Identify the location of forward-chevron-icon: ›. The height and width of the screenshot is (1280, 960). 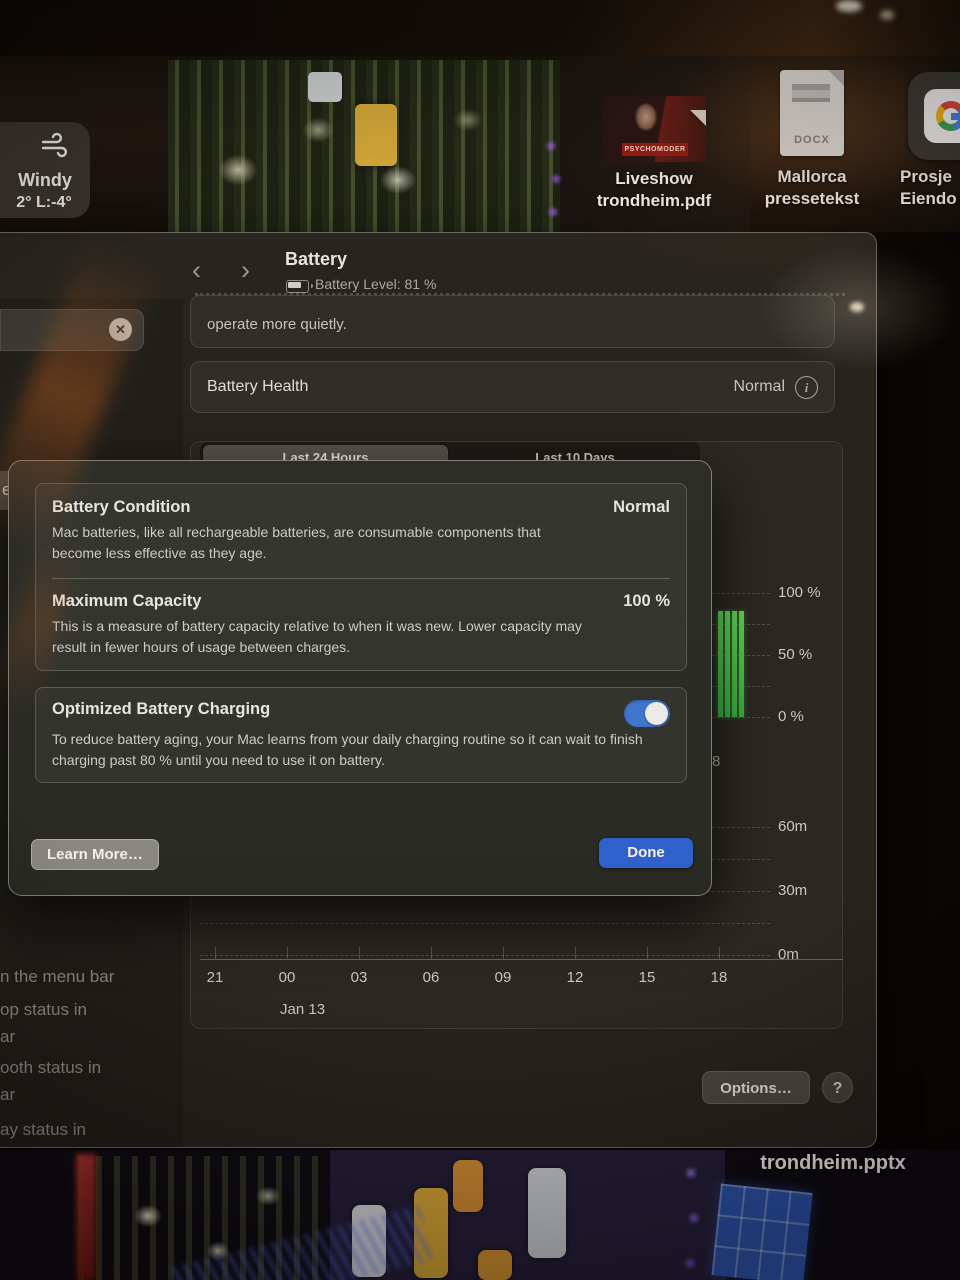
(245, 270).